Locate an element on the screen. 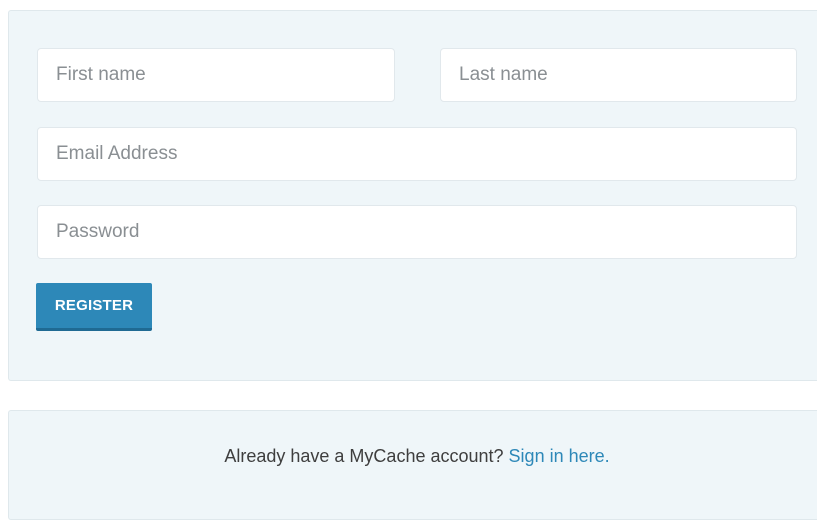  register-button: REGISTER is located at coordinates (94, 307).